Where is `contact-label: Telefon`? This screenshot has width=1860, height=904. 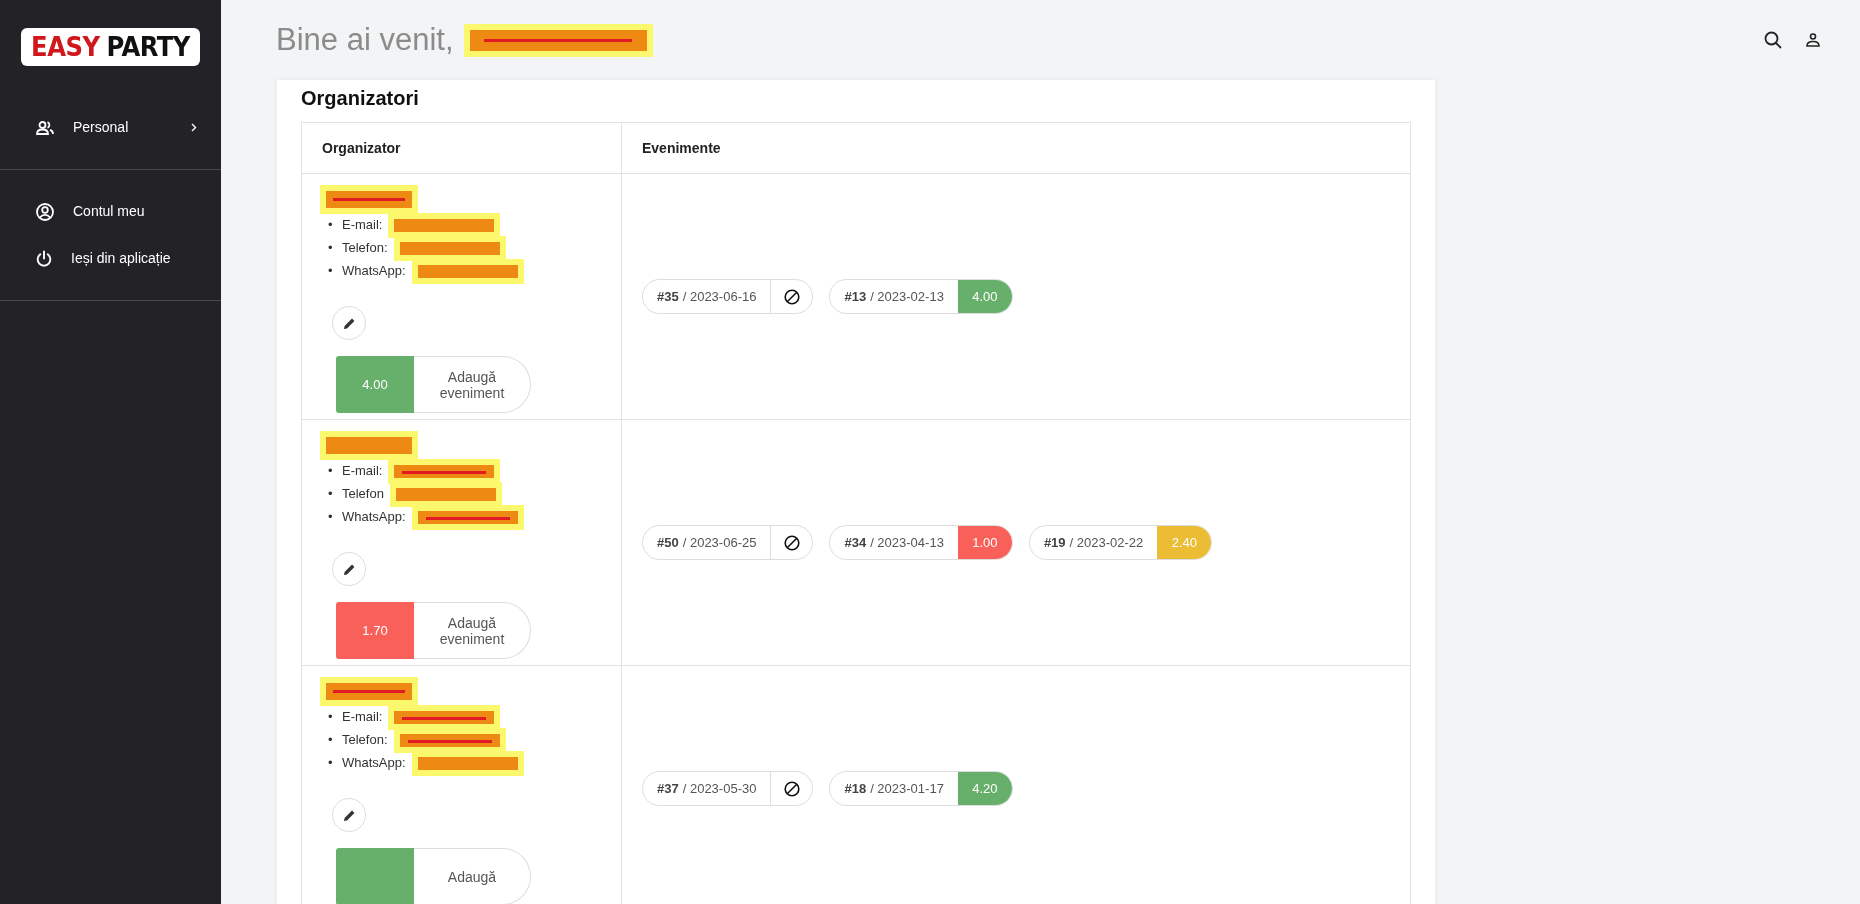 contact-label: Telefon is located at coordinates (363, 493).